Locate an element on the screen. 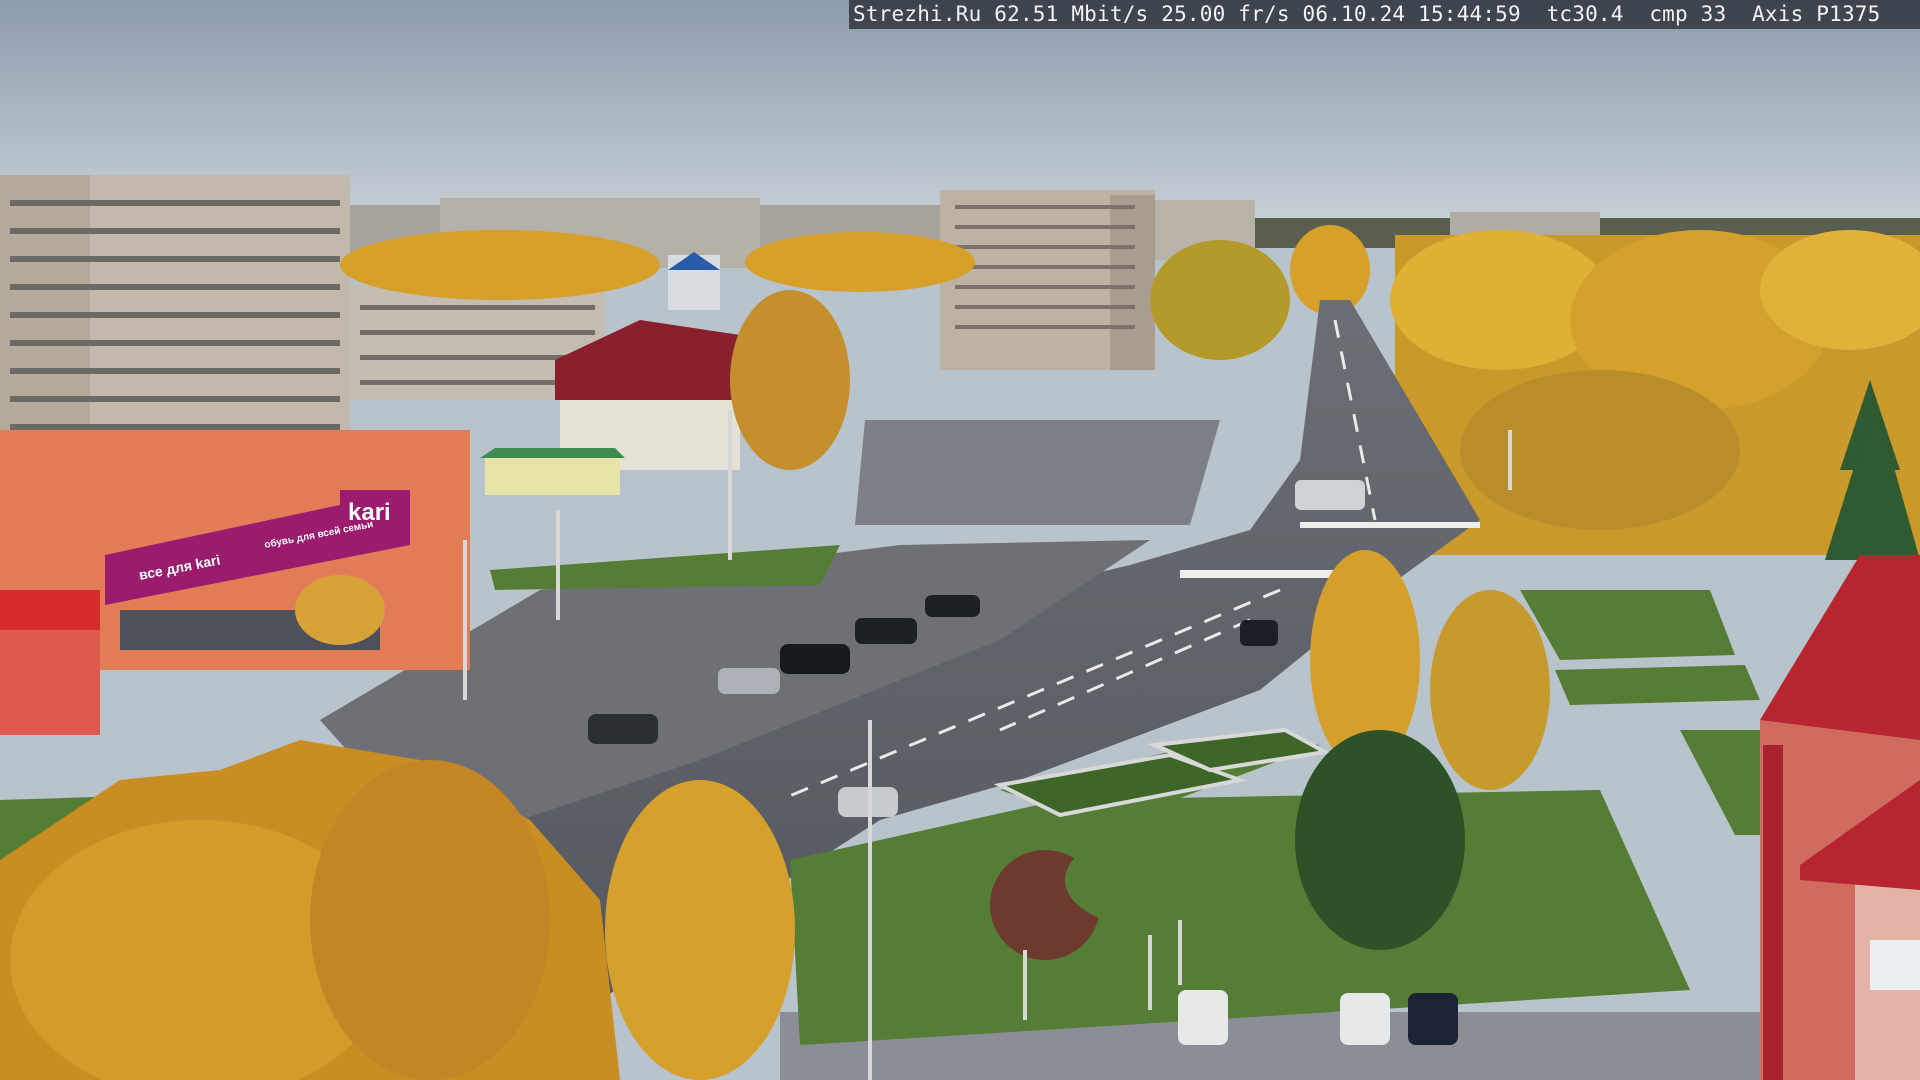 Image resolution: width=1920 pixels, height=1080 pixels. framerate-label: 25.00 fr/s is located at coordinates (1225, 14).